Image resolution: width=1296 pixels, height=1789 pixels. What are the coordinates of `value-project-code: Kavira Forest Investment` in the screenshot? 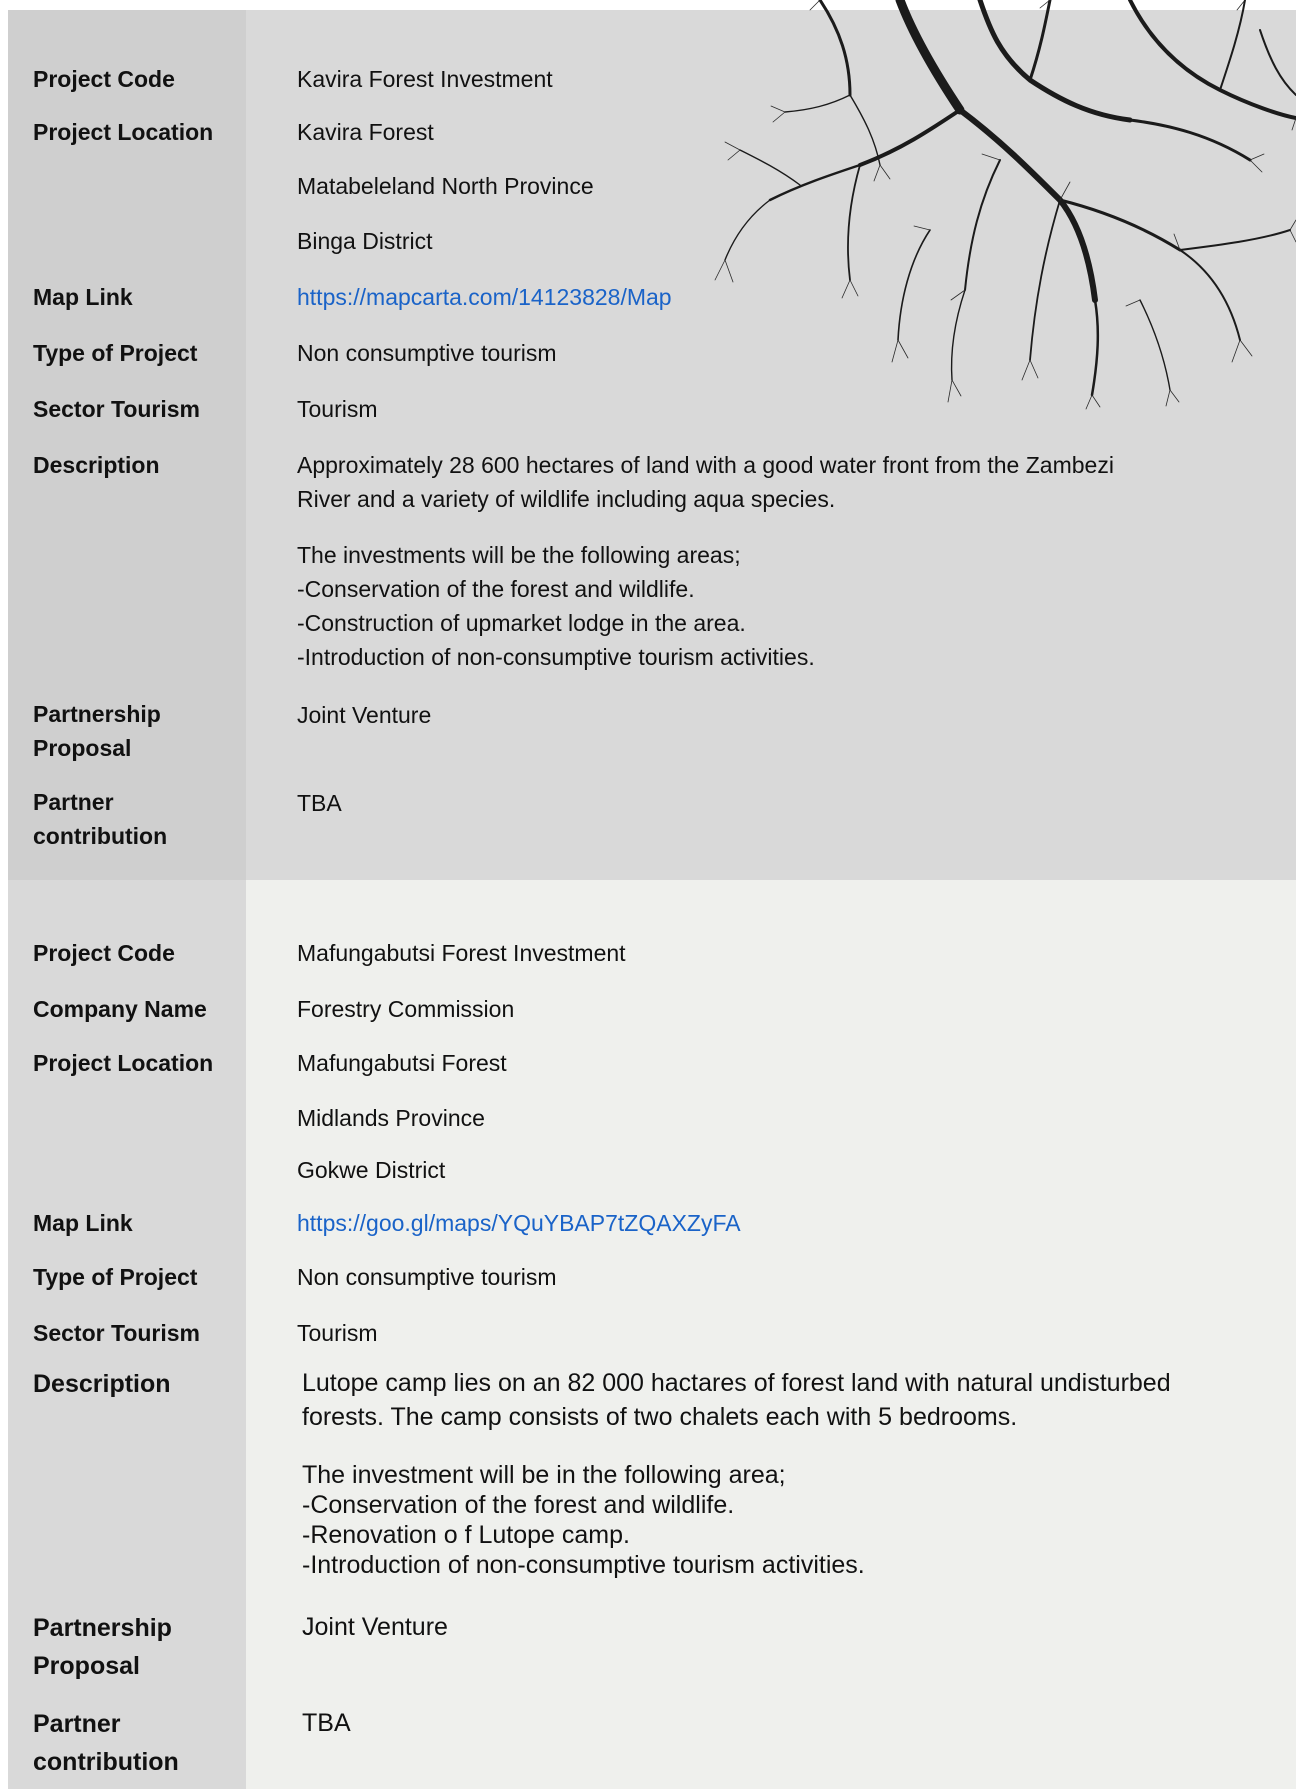 It's located at (425, 79).